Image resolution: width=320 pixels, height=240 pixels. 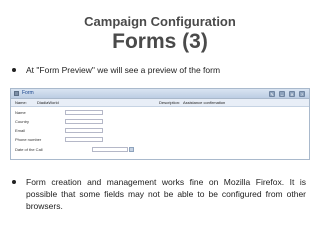 I want to click on form-window-icon, so click(x=16, y=93).